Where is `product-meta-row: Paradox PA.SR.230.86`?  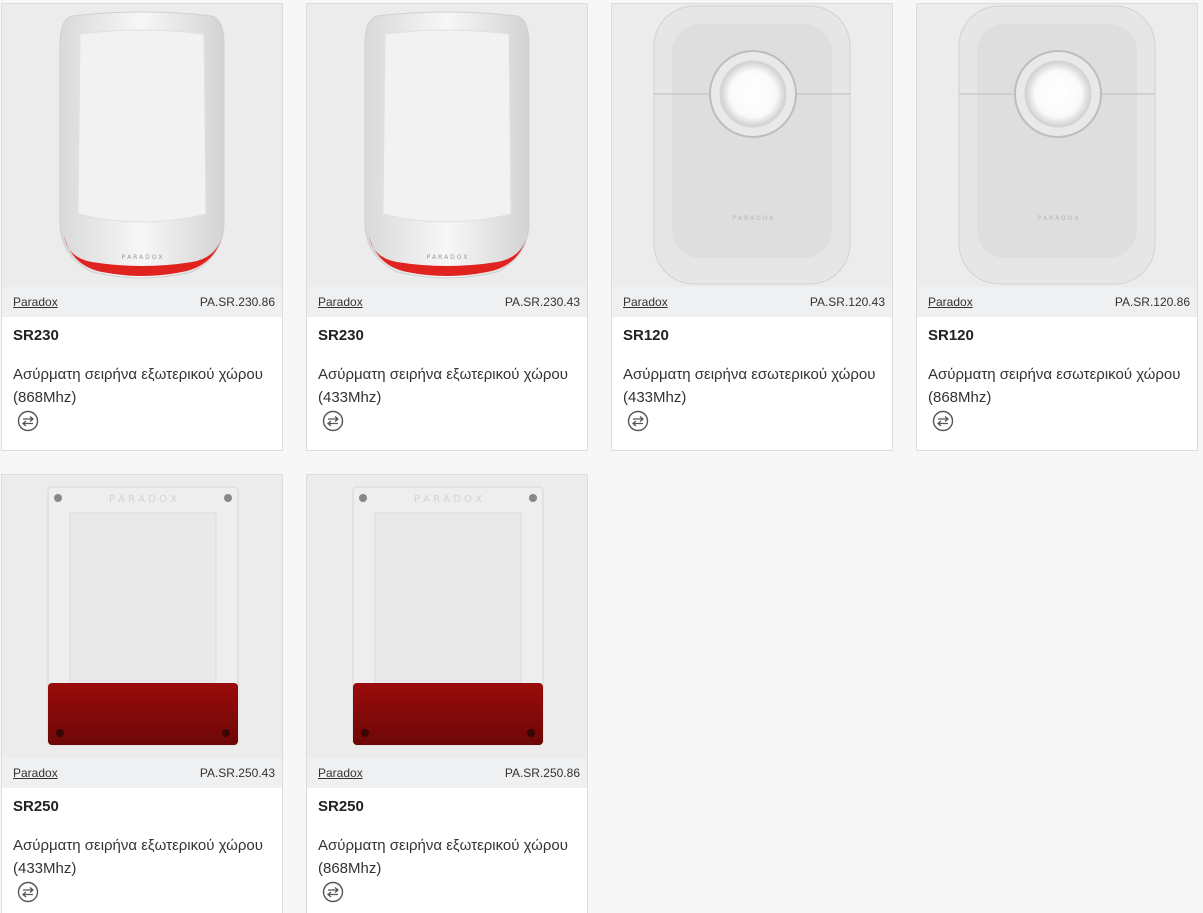
product-meta-row: Paradox PA.SR.230.86 is located at coordinates (142, 302).